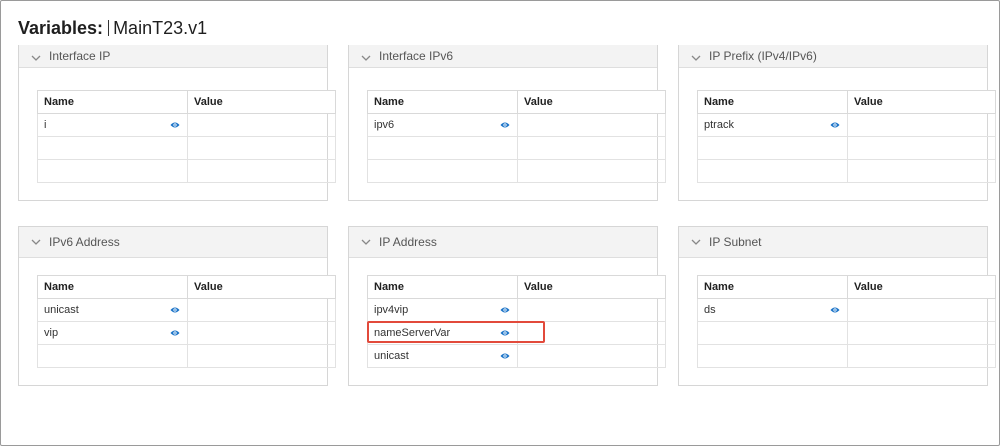 The image size is (1000, 446). What do you see at coordinates (186, 125) in the screenshot?
I see `table-row: i` at bounding box center [186, 125].